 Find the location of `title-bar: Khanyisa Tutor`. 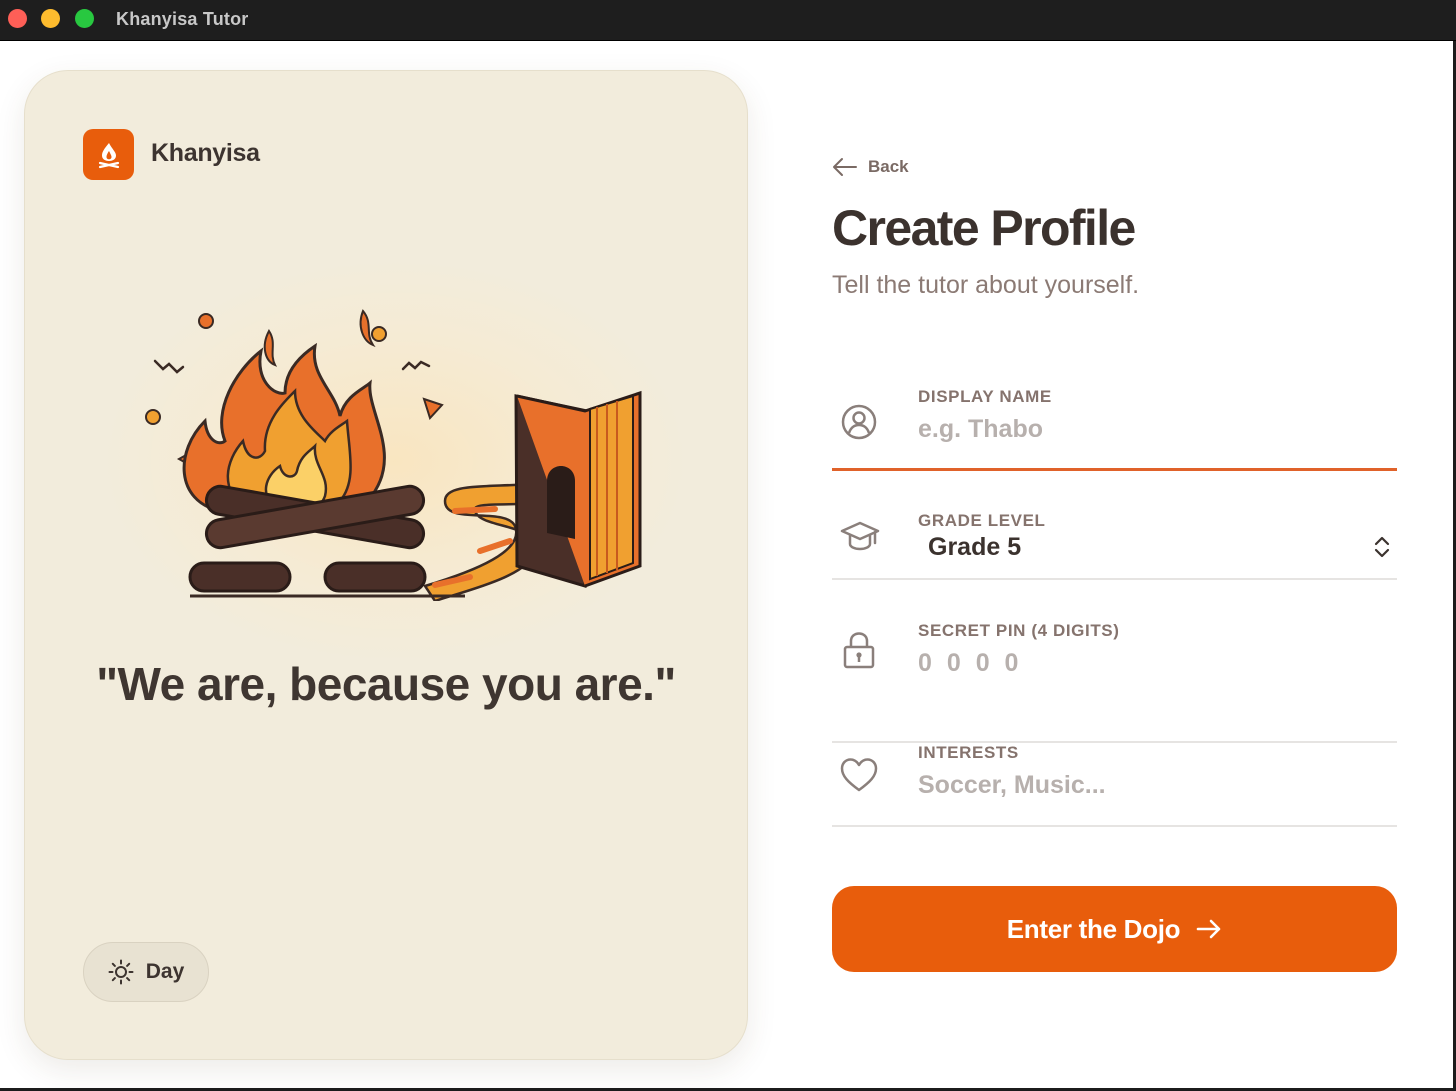

title-bar: Khanyisa Tutor is located at coordinates (728, 20).